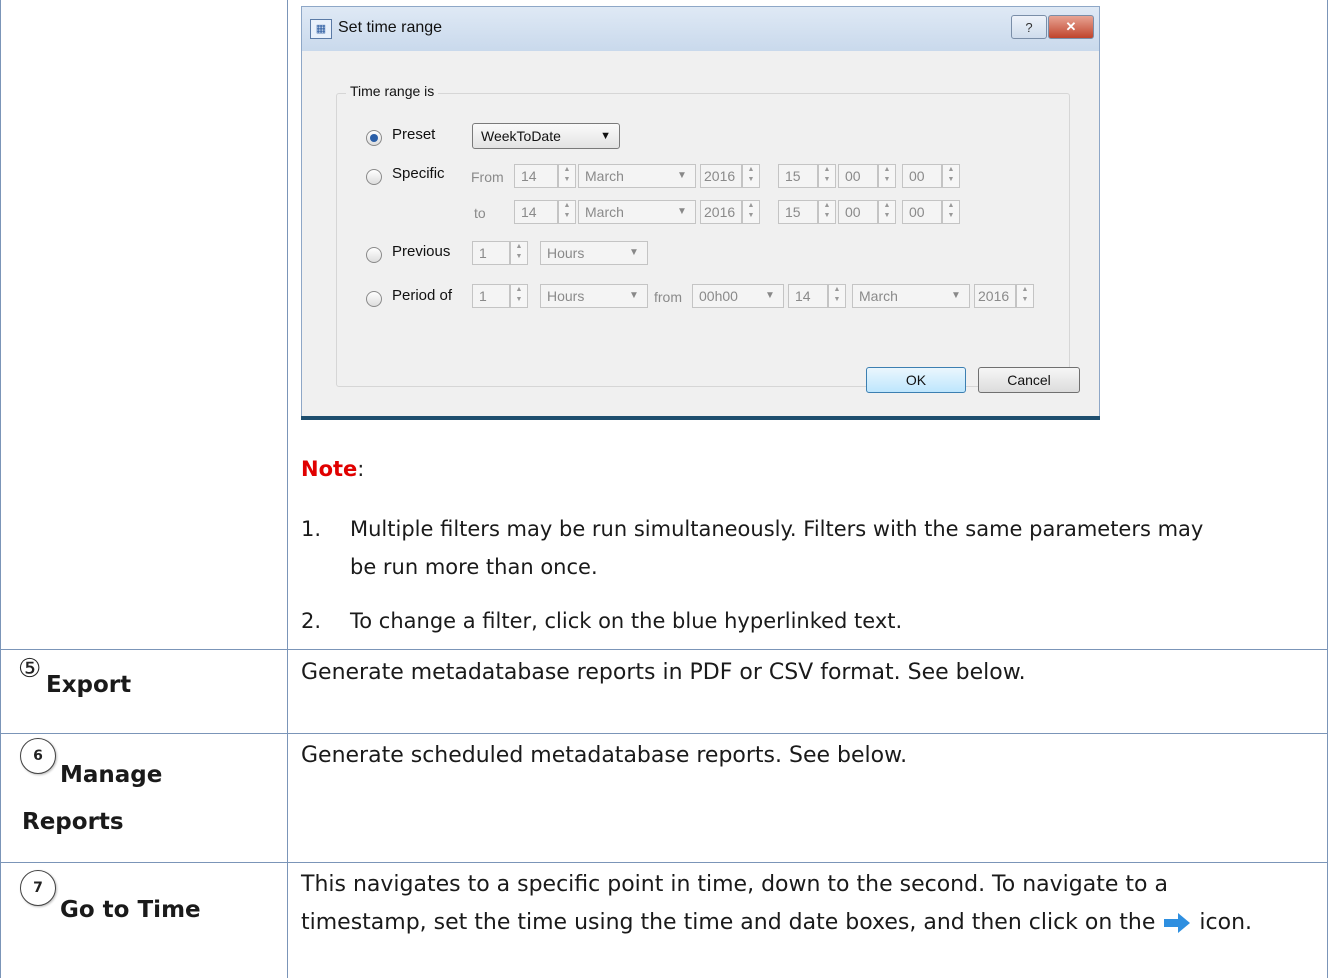  What do you see at coordinates (567, 212) in the screenshot?
I see `to-day-spinner: ▲ ▼` at bounding box center [567, 212].